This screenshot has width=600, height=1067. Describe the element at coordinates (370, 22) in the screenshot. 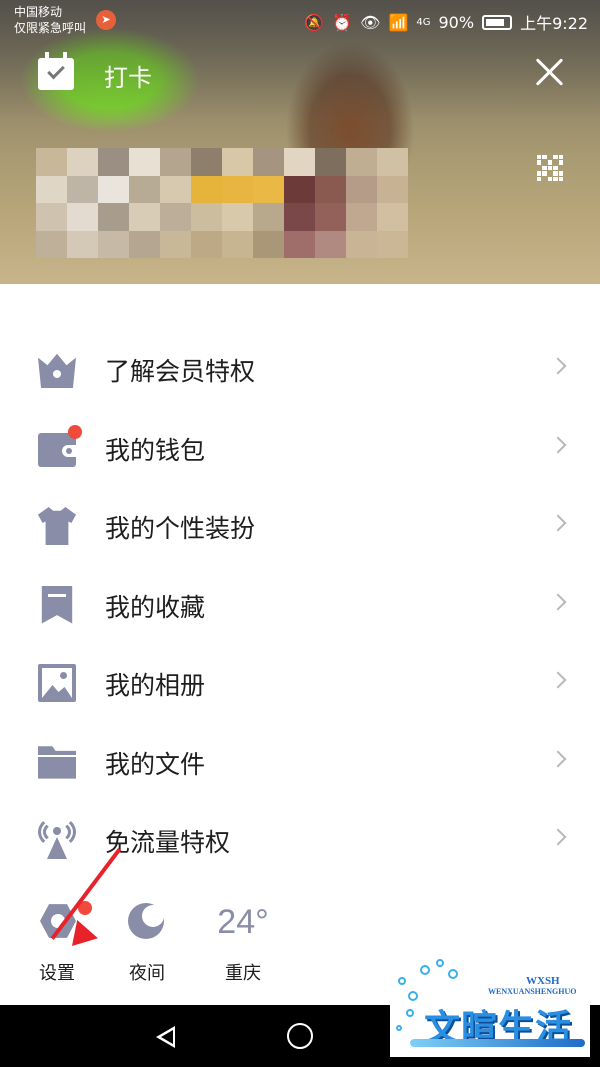

I see `eye-icon: 👁` at that location.